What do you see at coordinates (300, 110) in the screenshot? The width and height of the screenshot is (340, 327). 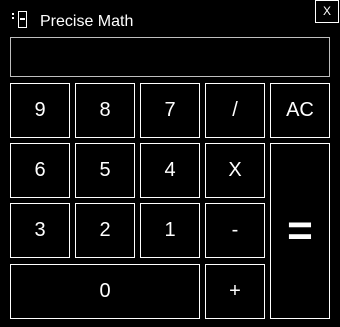 I see `clear-button: AC` at bounding box center [300, 110].